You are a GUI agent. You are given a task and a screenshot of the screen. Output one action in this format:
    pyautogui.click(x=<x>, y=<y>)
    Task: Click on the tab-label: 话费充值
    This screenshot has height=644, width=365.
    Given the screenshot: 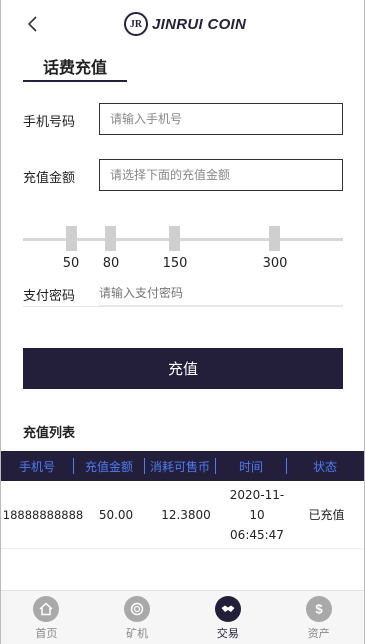 What is the action you would take?
    pyautogui.click(x=75, y=67)
    